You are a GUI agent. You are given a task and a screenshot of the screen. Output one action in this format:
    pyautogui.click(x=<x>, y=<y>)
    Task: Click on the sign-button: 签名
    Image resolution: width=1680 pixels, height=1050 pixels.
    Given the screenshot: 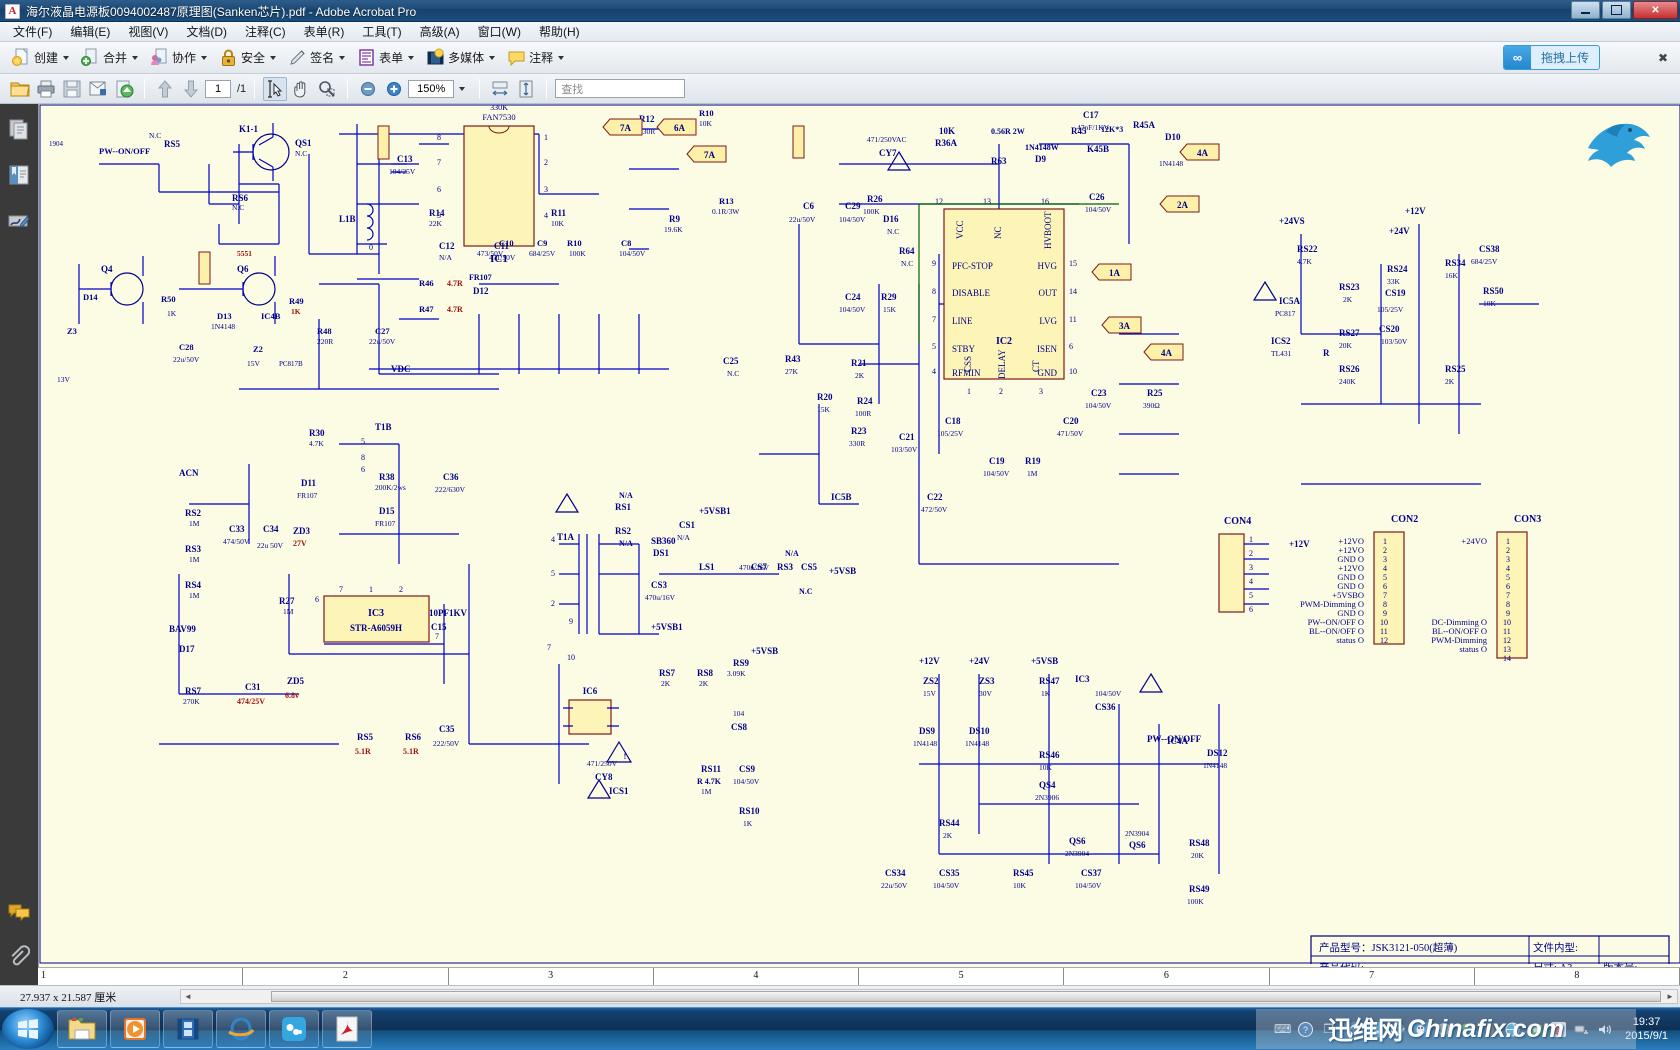 What is the action you would take?
    pyautogui.click(x=316, y=57)
    